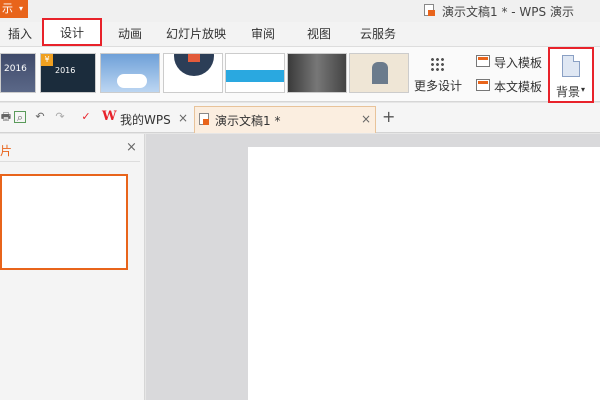 The width and height of the screenshot is (600, 400). Describe the element at coordinates (248, 121) in the screenshot. I see `tab-document-label: 演示文稿1 *` at that location.